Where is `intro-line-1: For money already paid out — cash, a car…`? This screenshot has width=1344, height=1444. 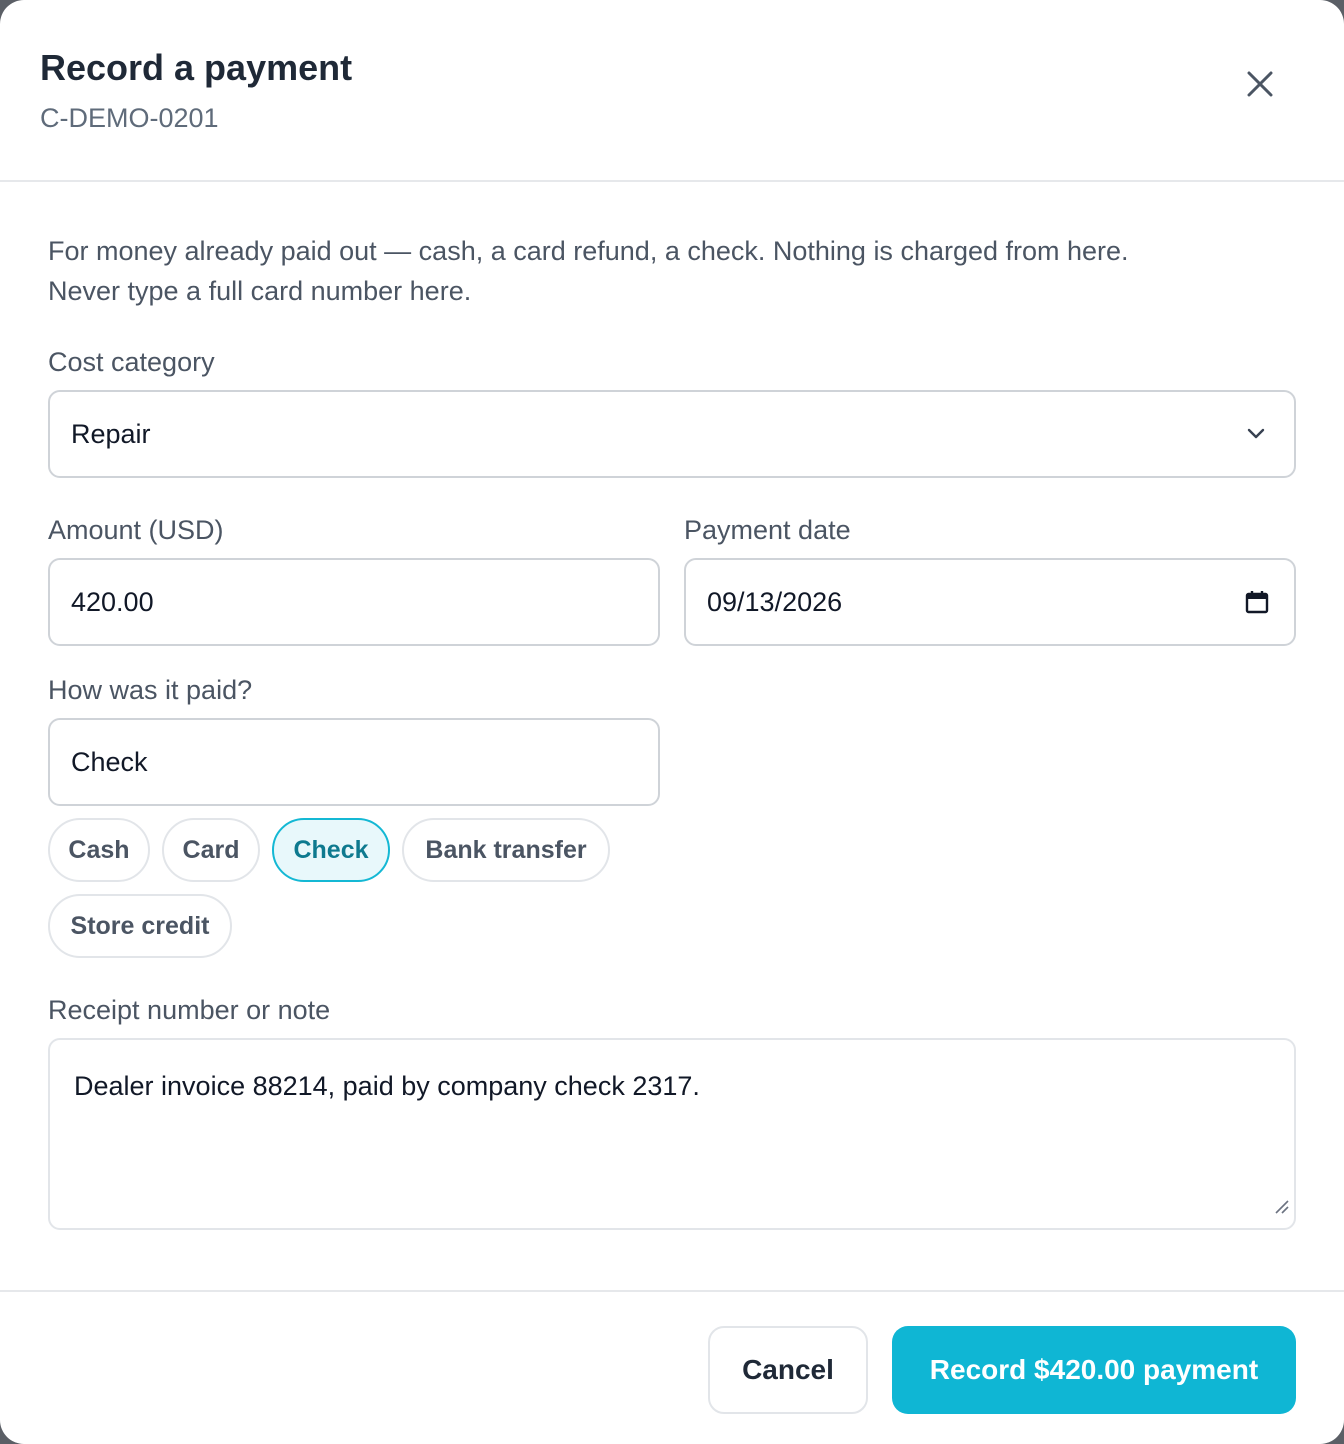 intro-line-1: For money already paid out — cash, a car… is located at coordinates (588, 251).